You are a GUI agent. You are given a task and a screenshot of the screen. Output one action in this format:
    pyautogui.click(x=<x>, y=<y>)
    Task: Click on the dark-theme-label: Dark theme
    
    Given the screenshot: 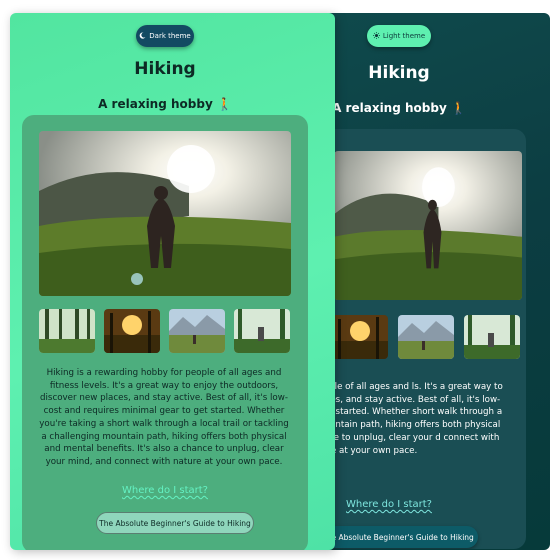 What is the action you would take?
    pyautogui.click(x=170, y=36)
    